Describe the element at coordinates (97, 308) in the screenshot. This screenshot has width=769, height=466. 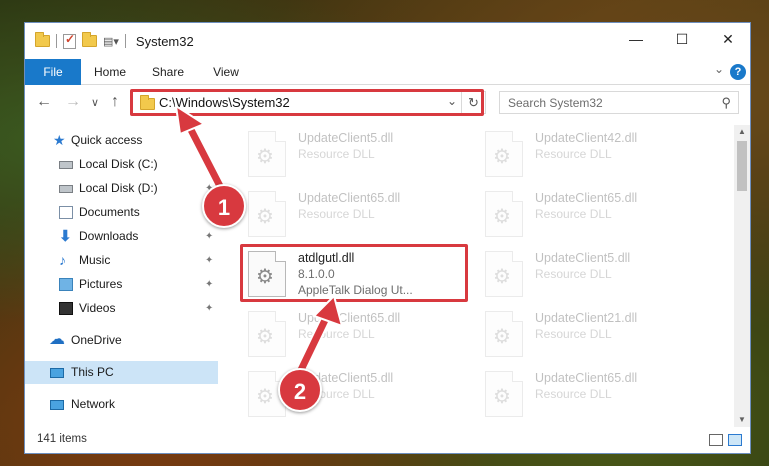
I see `sidebar-item-label: Videos` at that location.